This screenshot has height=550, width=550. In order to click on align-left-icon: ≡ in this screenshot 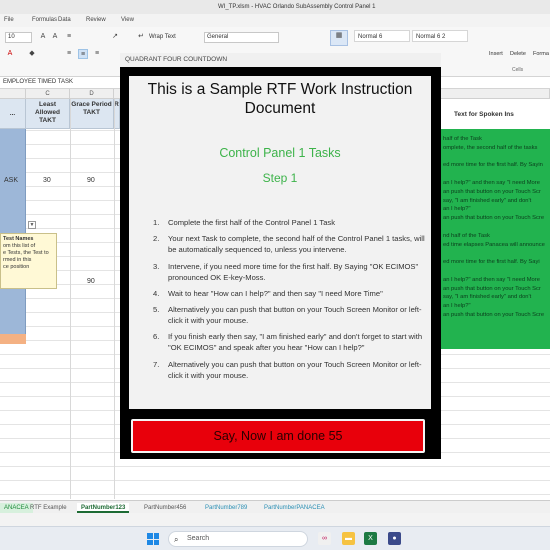, I will do `click(69, 54)`.